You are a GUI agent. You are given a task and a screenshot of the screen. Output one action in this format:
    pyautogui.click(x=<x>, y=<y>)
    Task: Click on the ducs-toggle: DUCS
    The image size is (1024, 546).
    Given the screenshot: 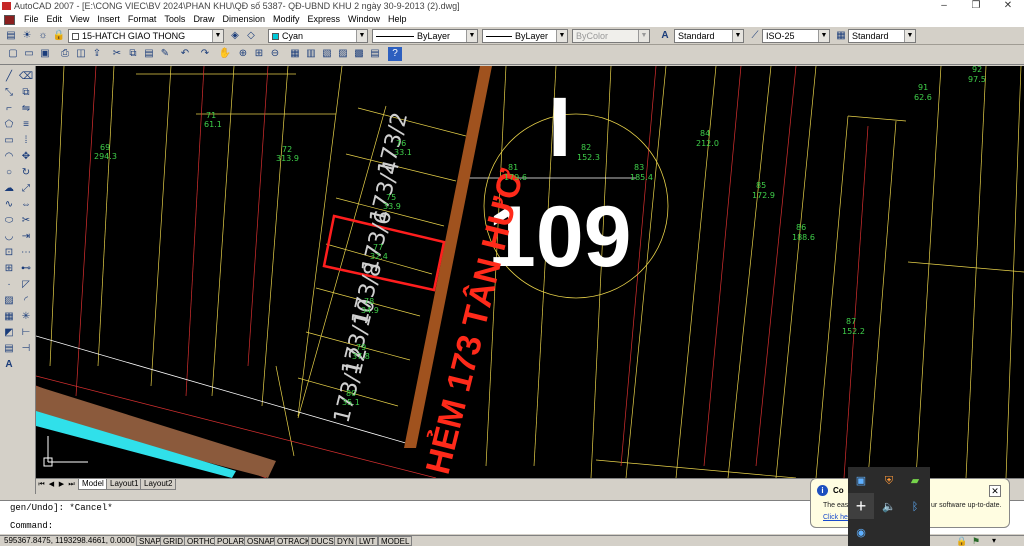 What is the action you would take?
    pyautogui.click(x=322, y=541)
    